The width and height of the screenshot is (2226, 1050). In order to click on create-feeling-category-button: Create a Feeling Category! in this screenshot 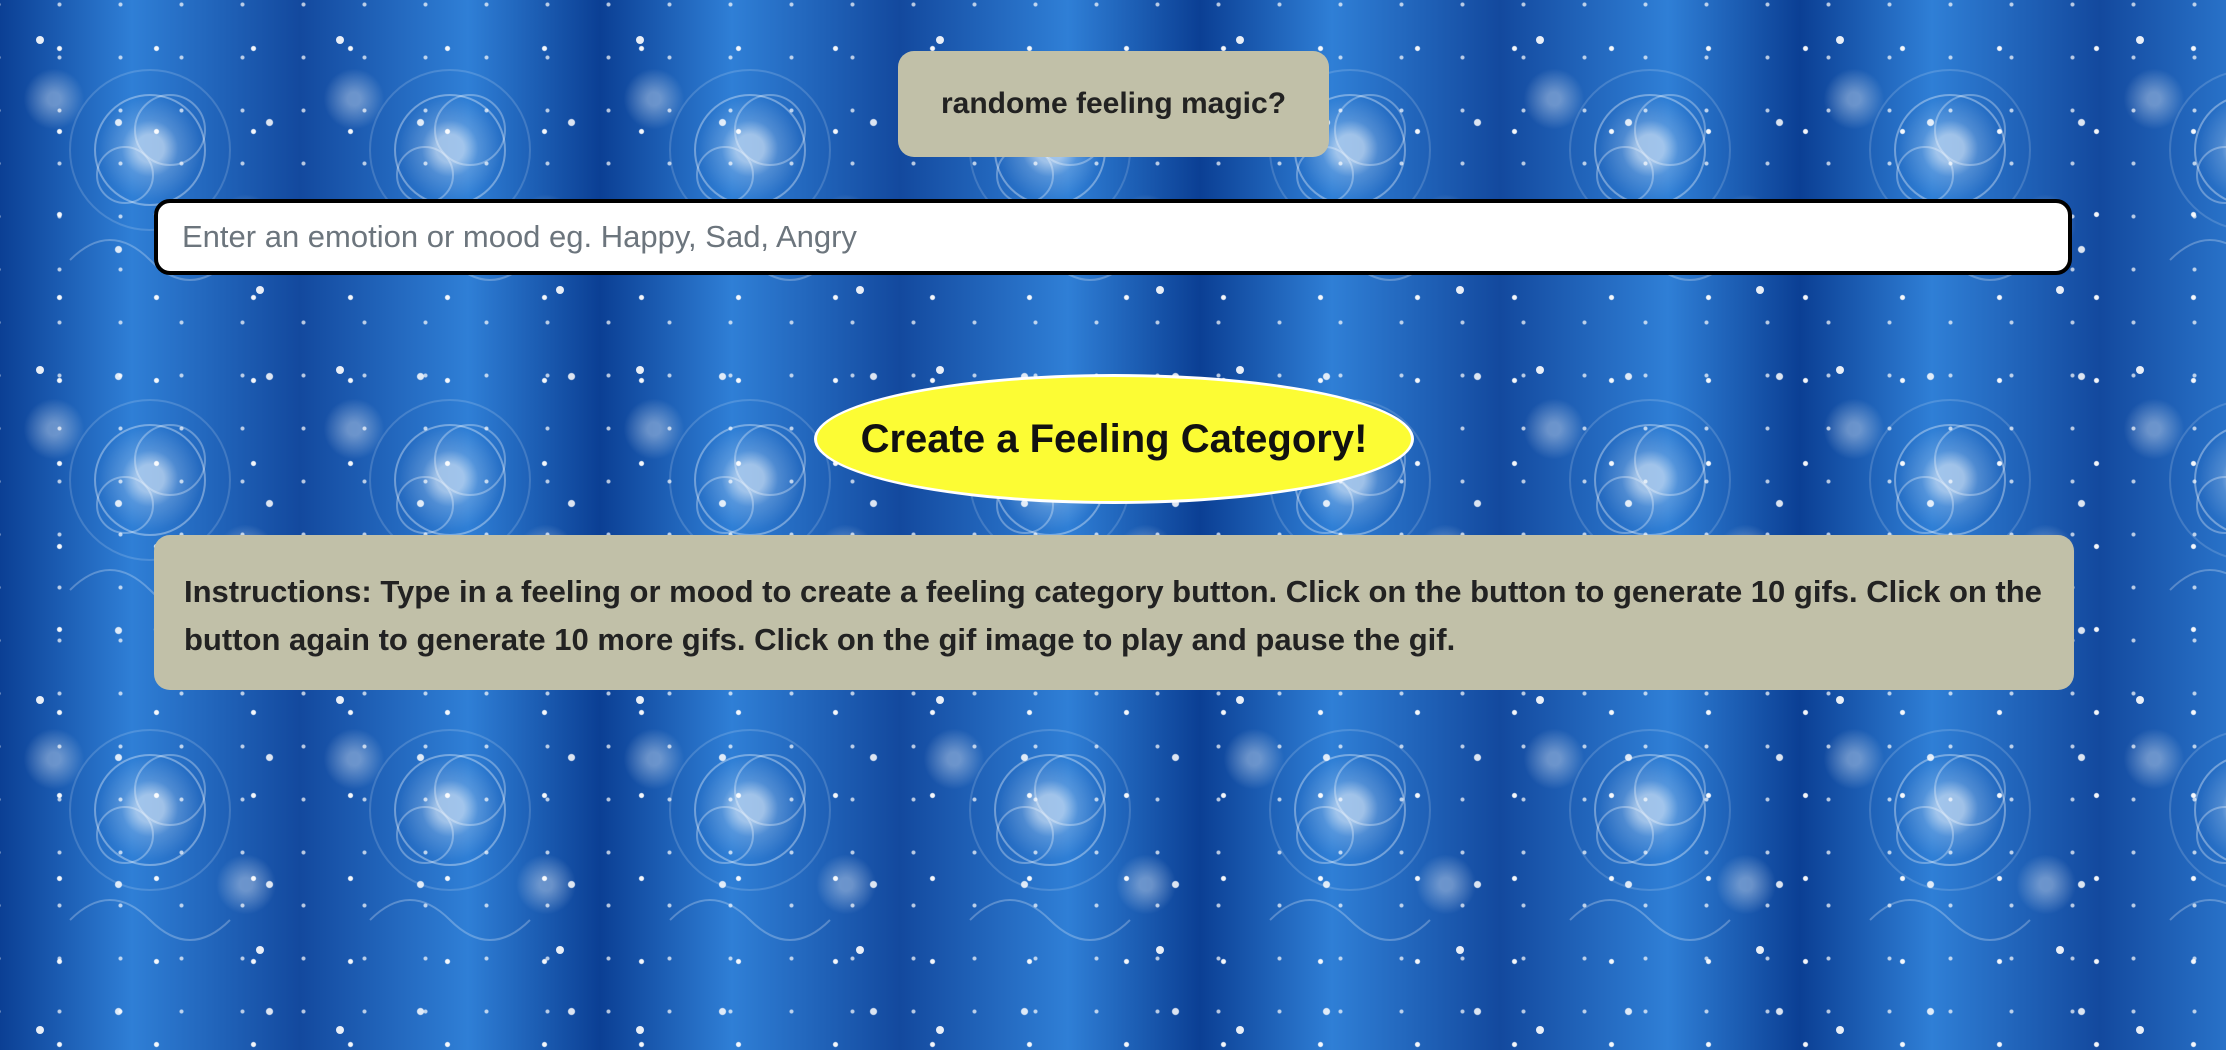, I will do `click(1114, 439)`.